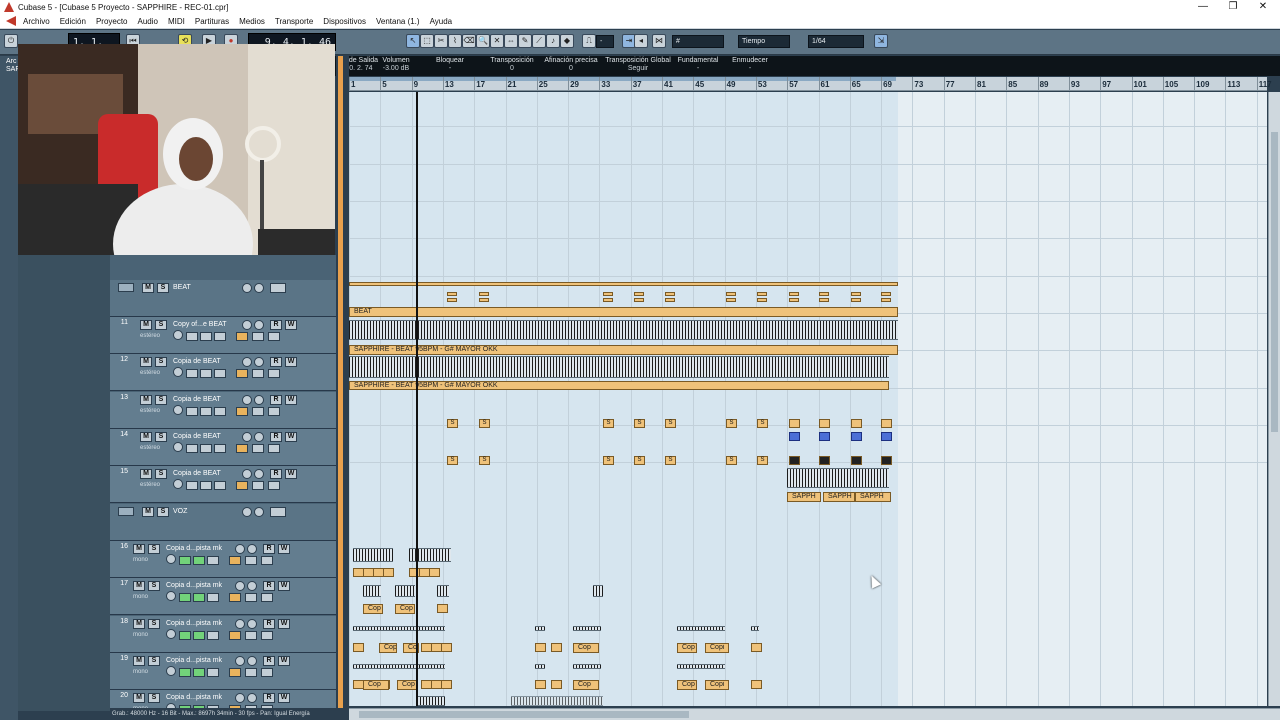 This screenshot has width=1280, height=720. I want to click on quantize-apply-icon: ⇲, so click(881, 41).